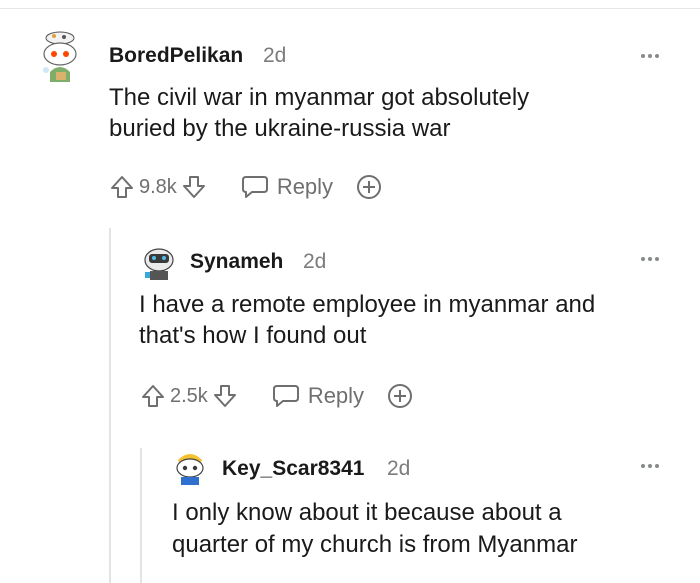 The image size is (700, 583). I want to click on comment-body-line-1: I only know about it because about a, so click(367, 512).